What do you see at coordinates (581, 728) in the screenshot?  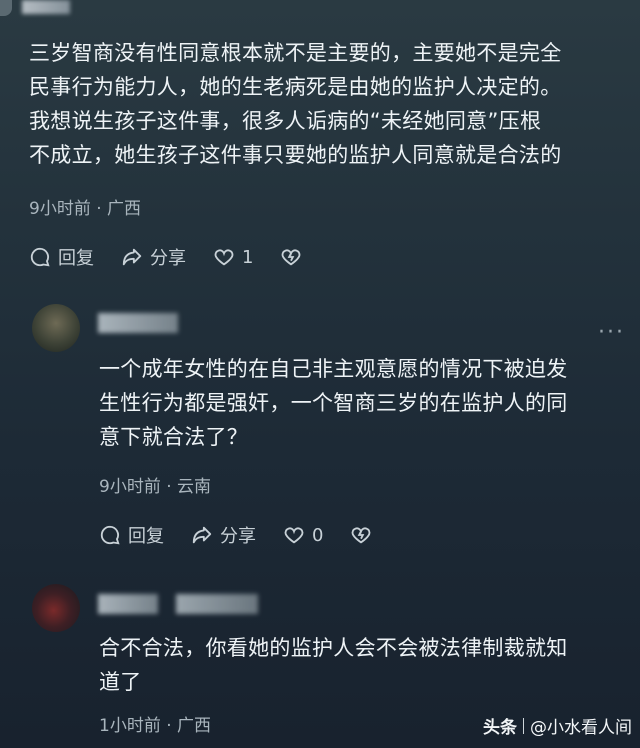 I see `watermark-author: @小水看人间` at bounding box center [581, 728].